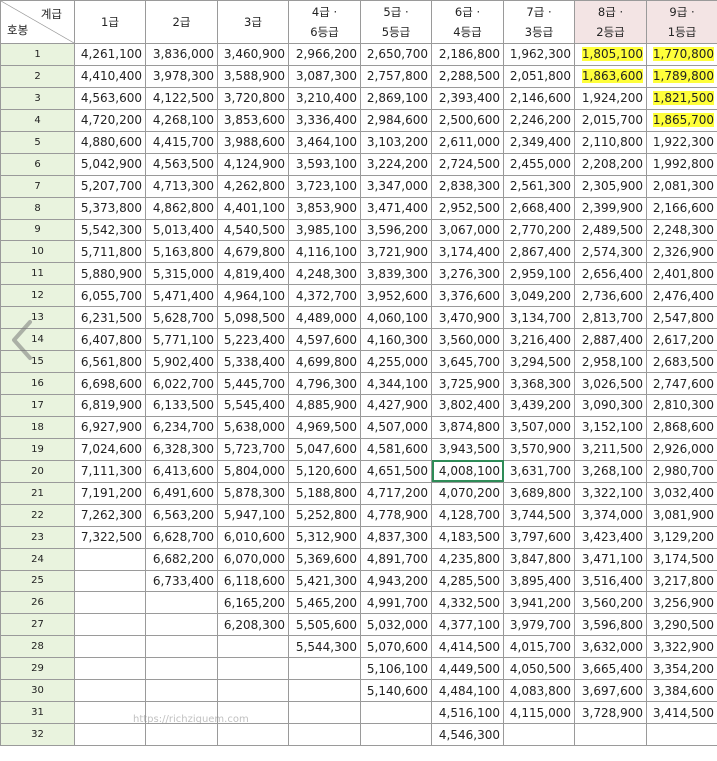 The width and height of the screenshot is (717, 761). What do you see at coordinates (37, 493) in the screenshot?
I see `step-number-cell: 21` at bounding box center [37, 493].